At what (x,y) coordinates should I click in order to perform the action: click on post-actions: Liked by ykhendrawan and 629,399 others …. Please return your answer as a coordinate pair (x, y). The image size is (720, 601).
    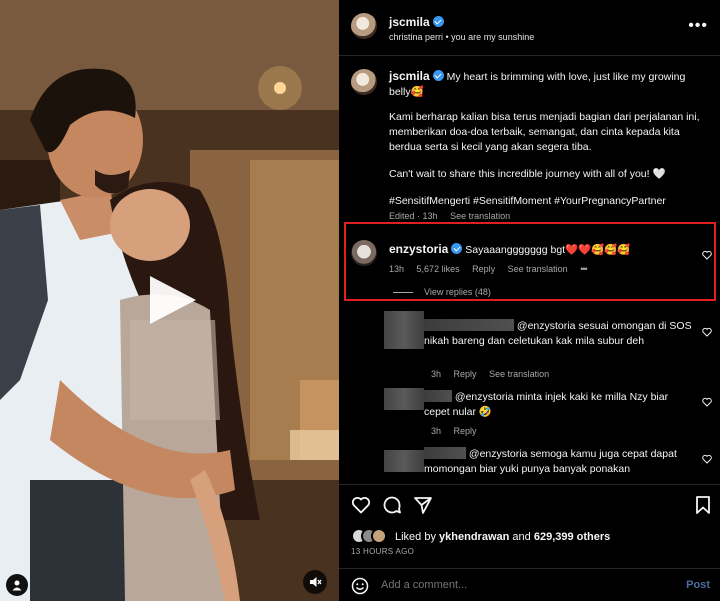
    Looking at the image, I should click on (529, 542).